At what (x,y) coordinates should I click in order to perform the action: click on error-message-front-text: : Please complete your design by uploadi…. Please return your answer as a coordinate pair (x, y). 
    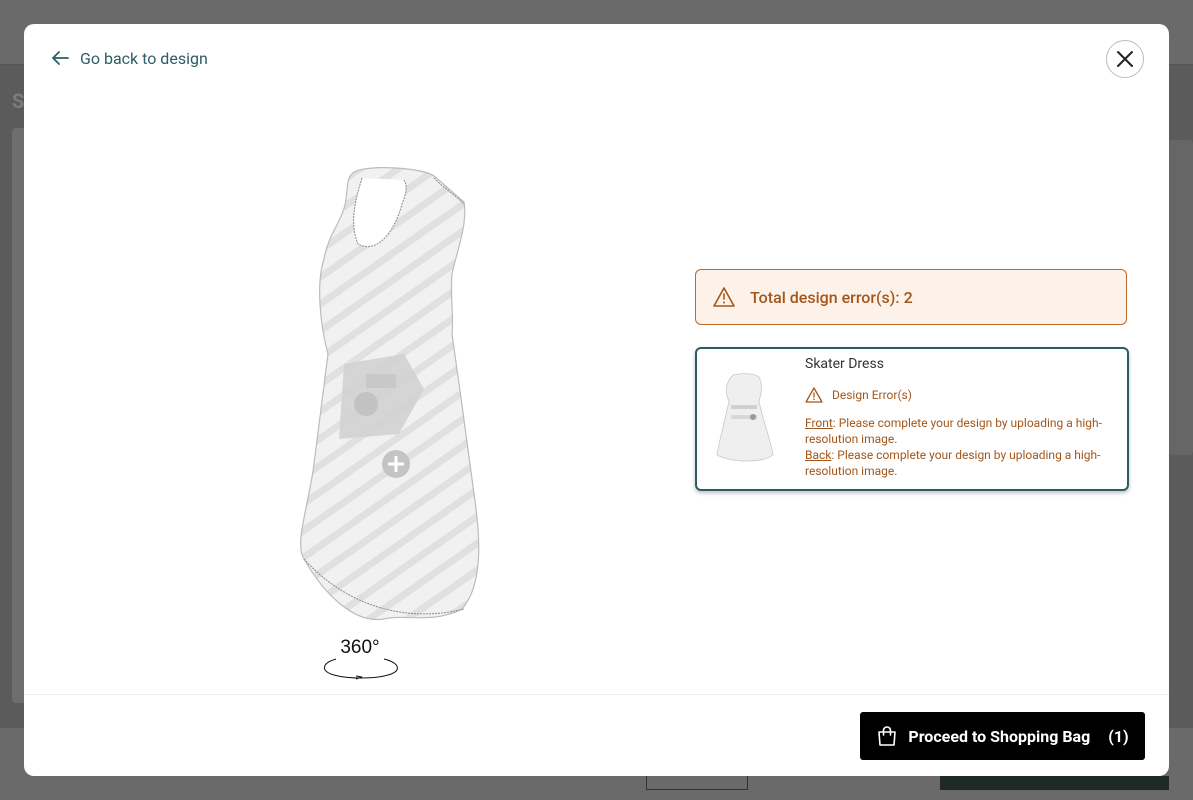
    Looking at the image, I should click on (967, 423).